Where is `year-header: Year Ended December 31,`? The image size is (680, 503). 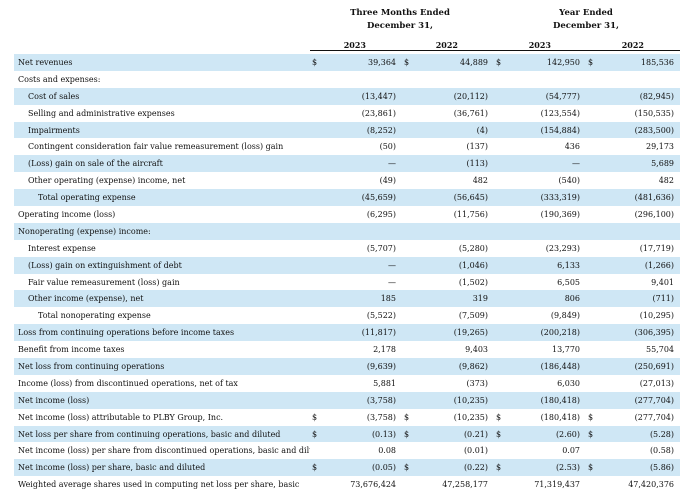
year-header: Year Ended December 31, is located at coordinates (586, 20).